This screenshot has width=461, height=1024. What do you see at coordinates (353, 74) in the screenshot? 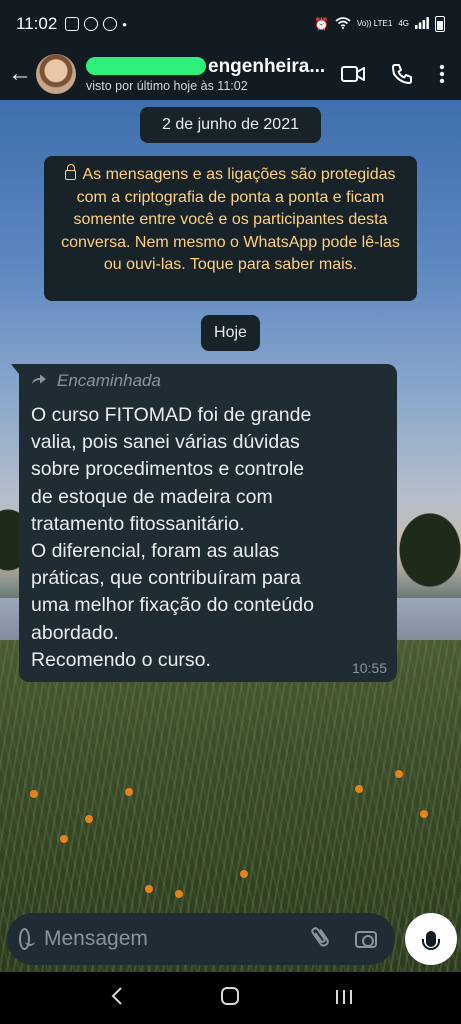
I see `video-call-icon` at bounding box center [353, 74].